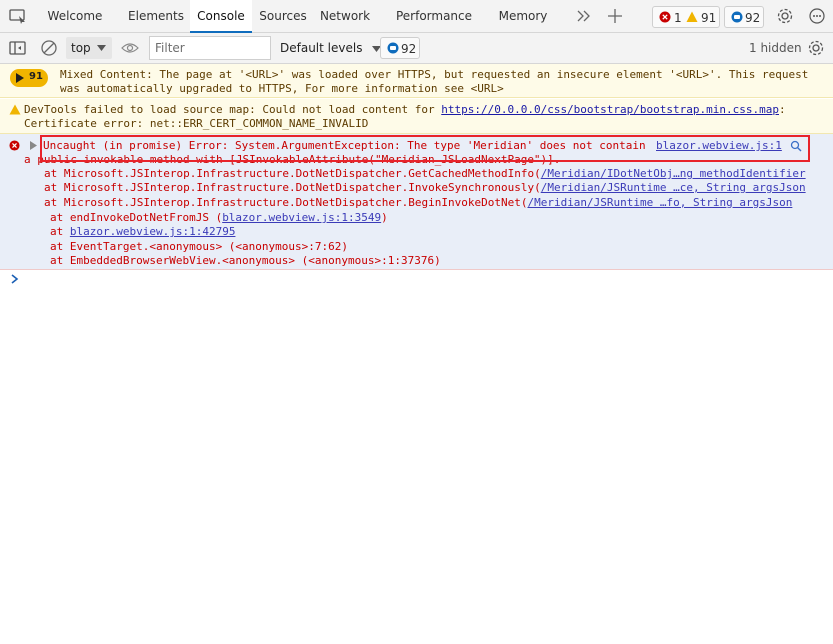 This screenshot has width=833, height=644. I want to click on device-toolbar-icon, so click(18, 16).